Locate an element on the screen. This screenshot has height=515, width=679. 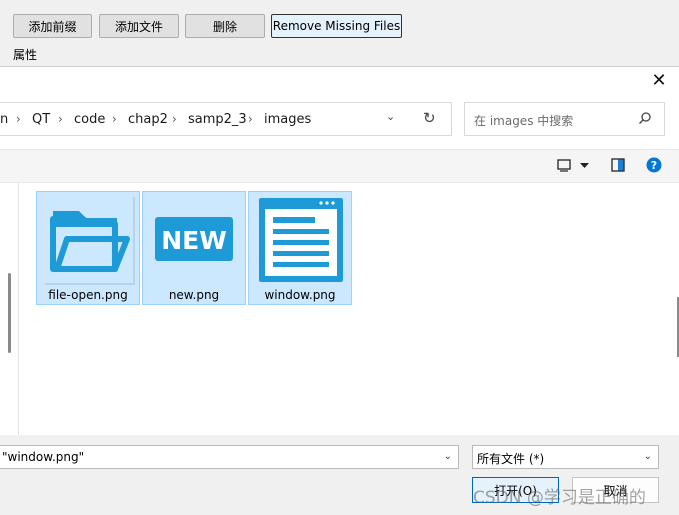
delete-button: 删除 is located at coordinates (225, 26).